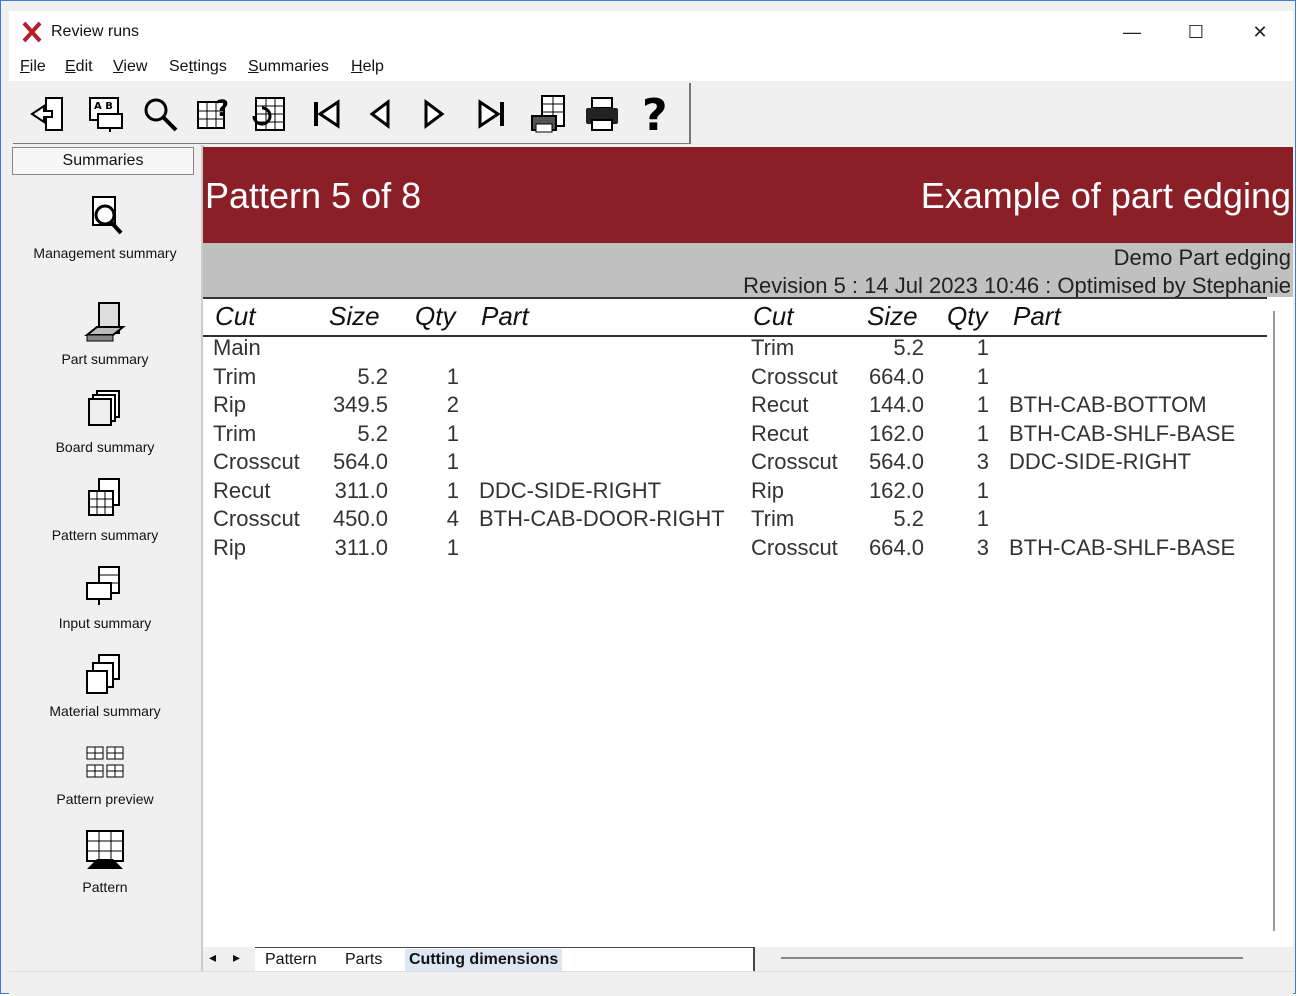  I want to click on sidebar-item-label: Pattern preview, so click(105, 799).